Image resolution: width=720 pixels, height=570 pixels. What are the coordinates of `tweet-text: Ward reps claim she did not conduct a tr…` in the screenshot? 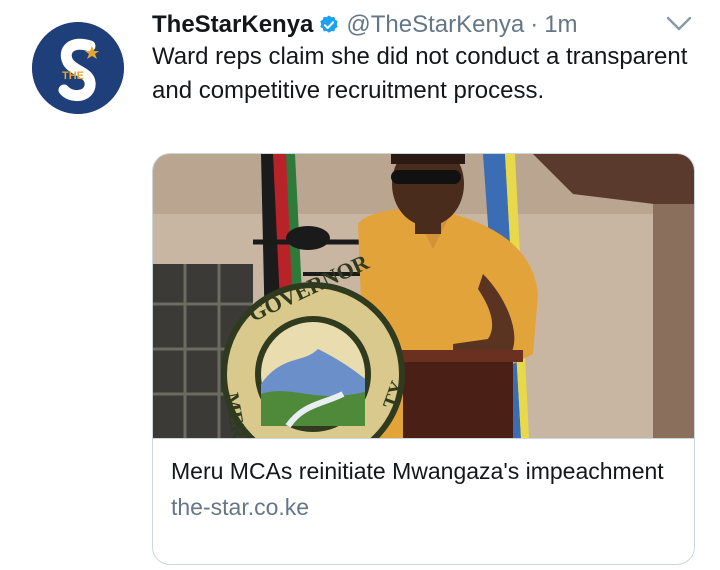 It's located at (420, 73).